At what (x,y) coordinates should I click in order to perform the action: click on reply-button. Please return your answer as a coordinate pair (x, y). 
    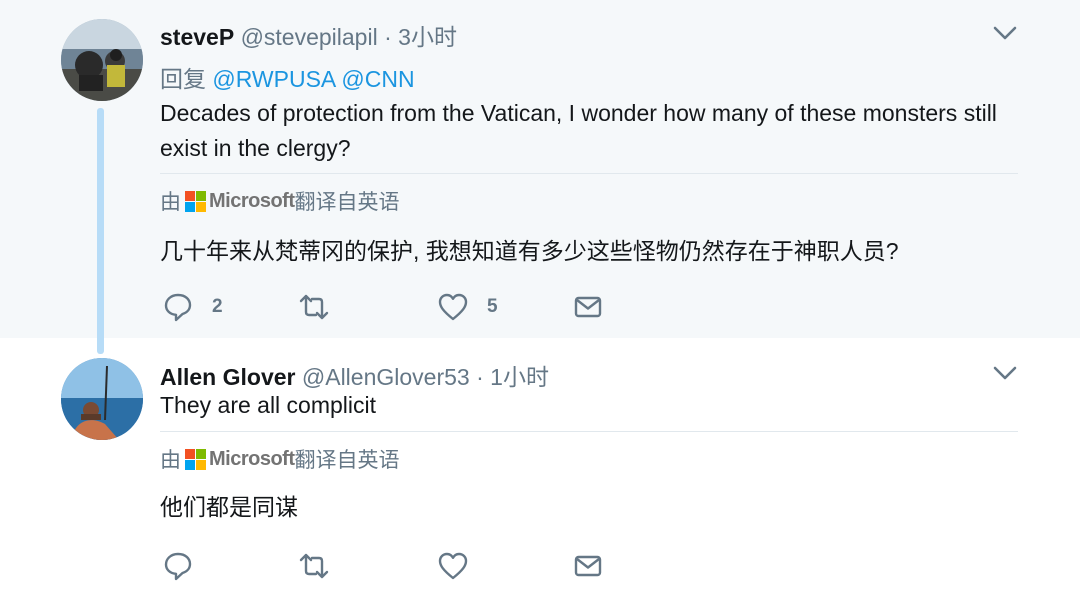
    Looking at the image, I should click on (187, 566).